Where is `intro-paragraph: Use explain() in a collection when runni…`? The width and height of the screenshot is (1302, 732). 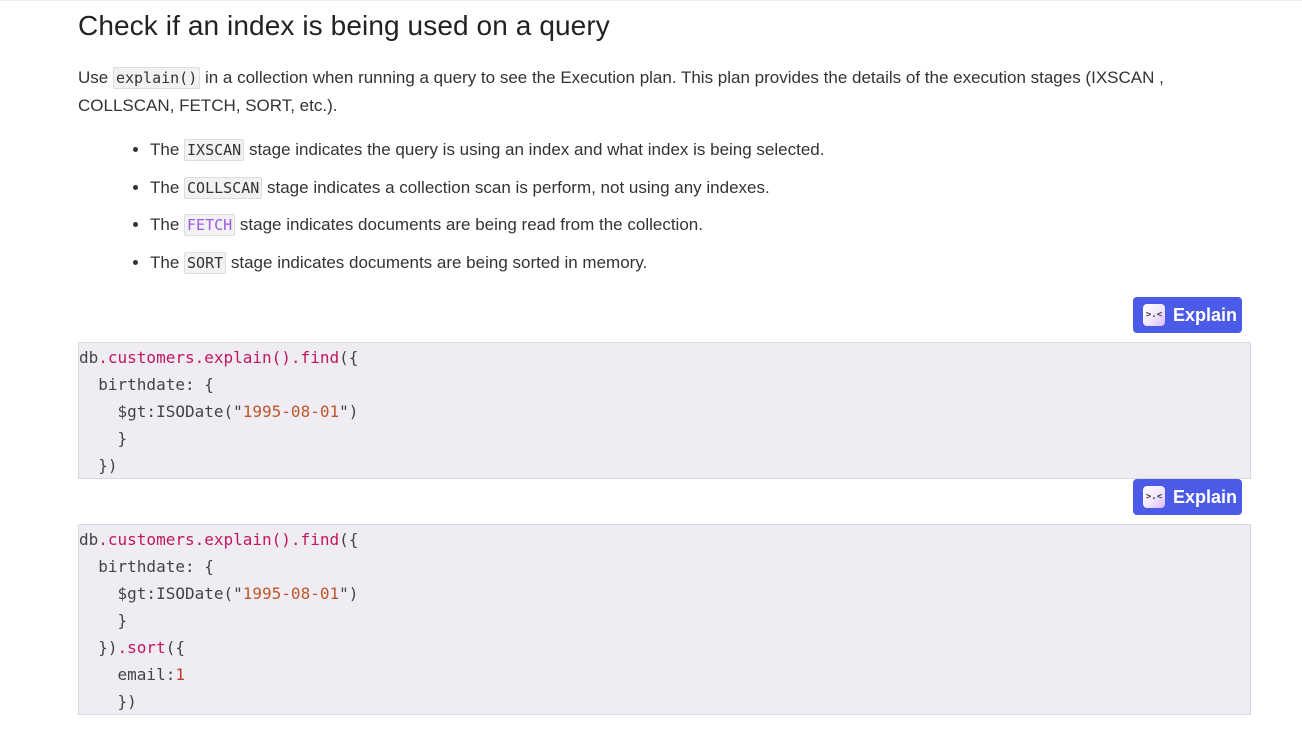
intro-paragraph: Use explain() in a collection when runni… is located at coordinates (658, 92).